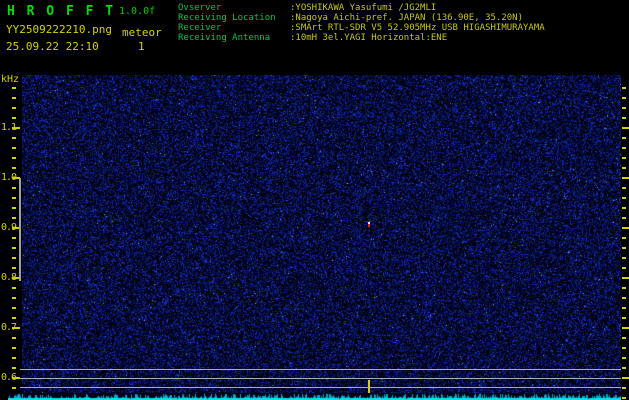  I want to click on calibration-bar, so click(20, 229).